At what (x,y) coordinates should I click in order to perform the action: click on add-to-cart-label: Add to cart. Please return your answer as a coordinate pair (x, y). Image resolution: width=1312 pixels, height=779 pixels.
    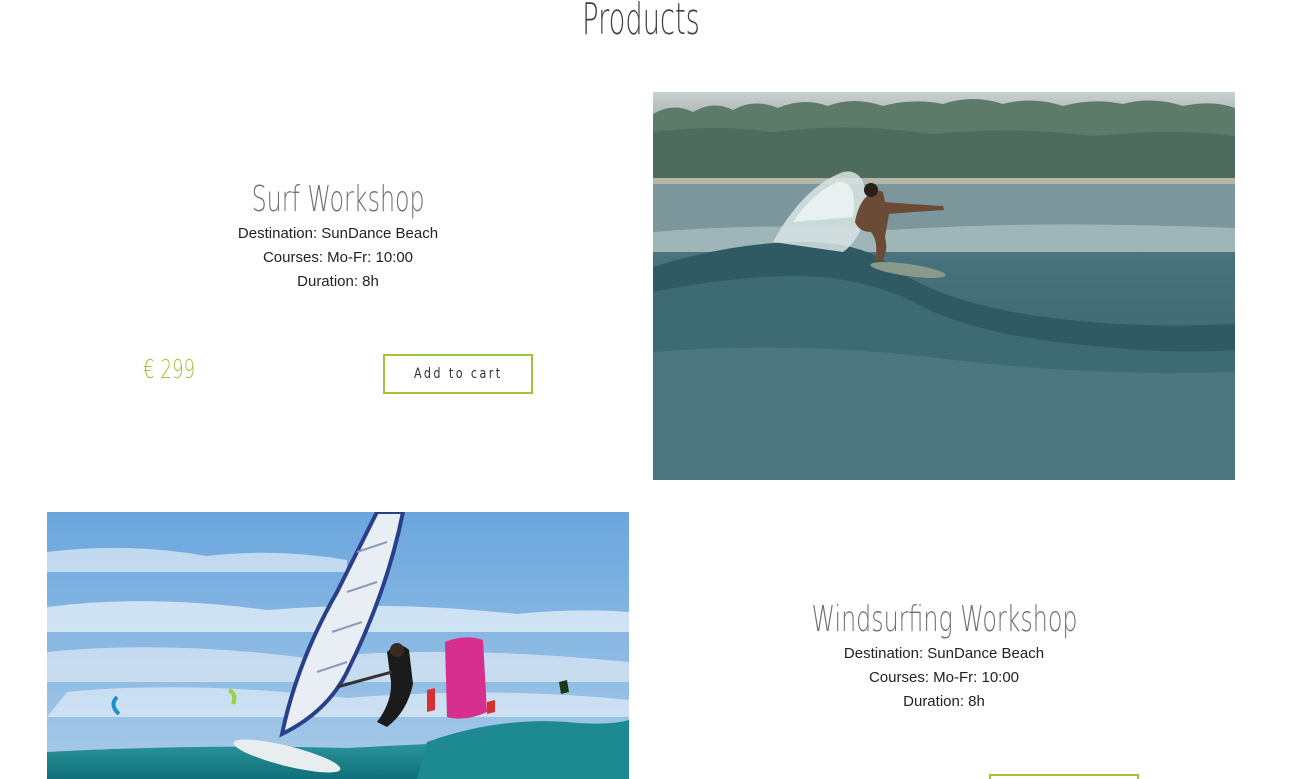
    Looking at the image, I should click on (458, 374).